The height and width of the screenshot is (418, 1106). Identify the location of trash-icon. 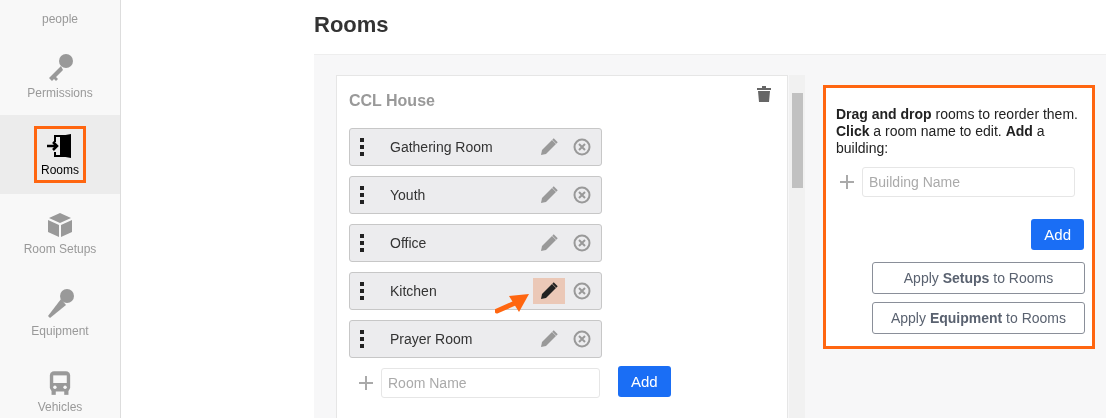
(764, 94).